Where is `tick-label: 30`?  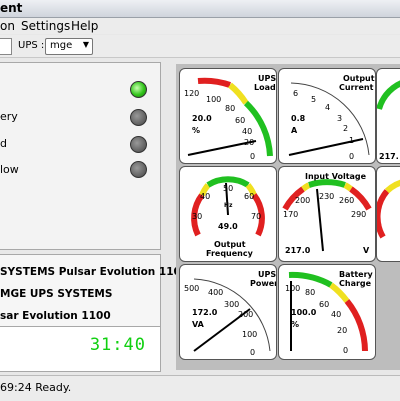
tick-label: 30 is located at coordinates (197, 216).